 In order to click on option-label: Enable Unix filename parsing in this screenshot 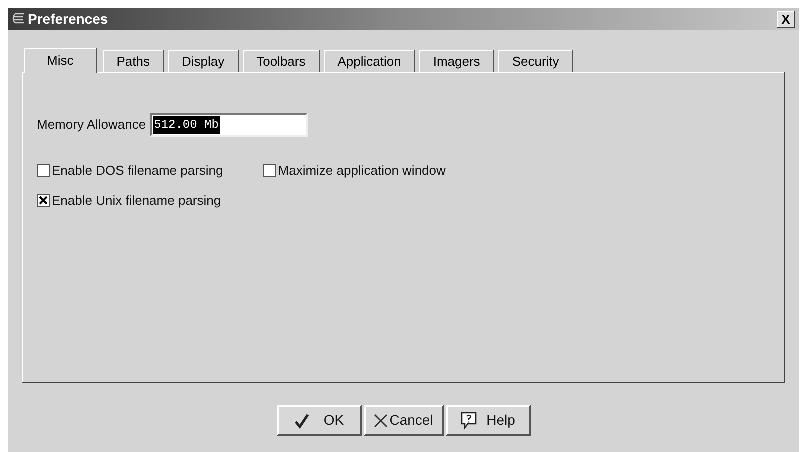, I will do `click(137, 201)`.